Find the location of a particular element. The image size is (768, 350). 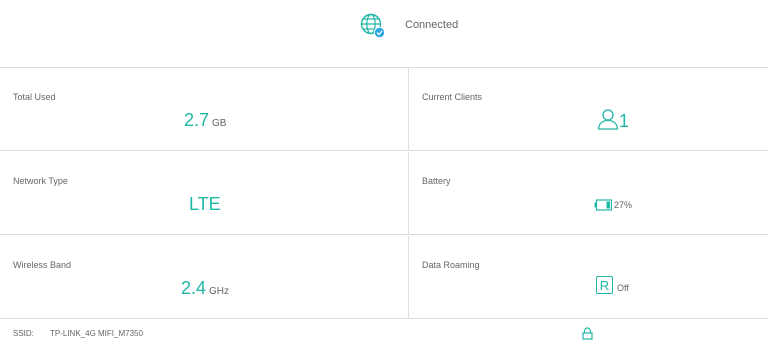

ssid-value: TP-LINK_4G MIFI_M7350 is located at coordinates (96, 333).